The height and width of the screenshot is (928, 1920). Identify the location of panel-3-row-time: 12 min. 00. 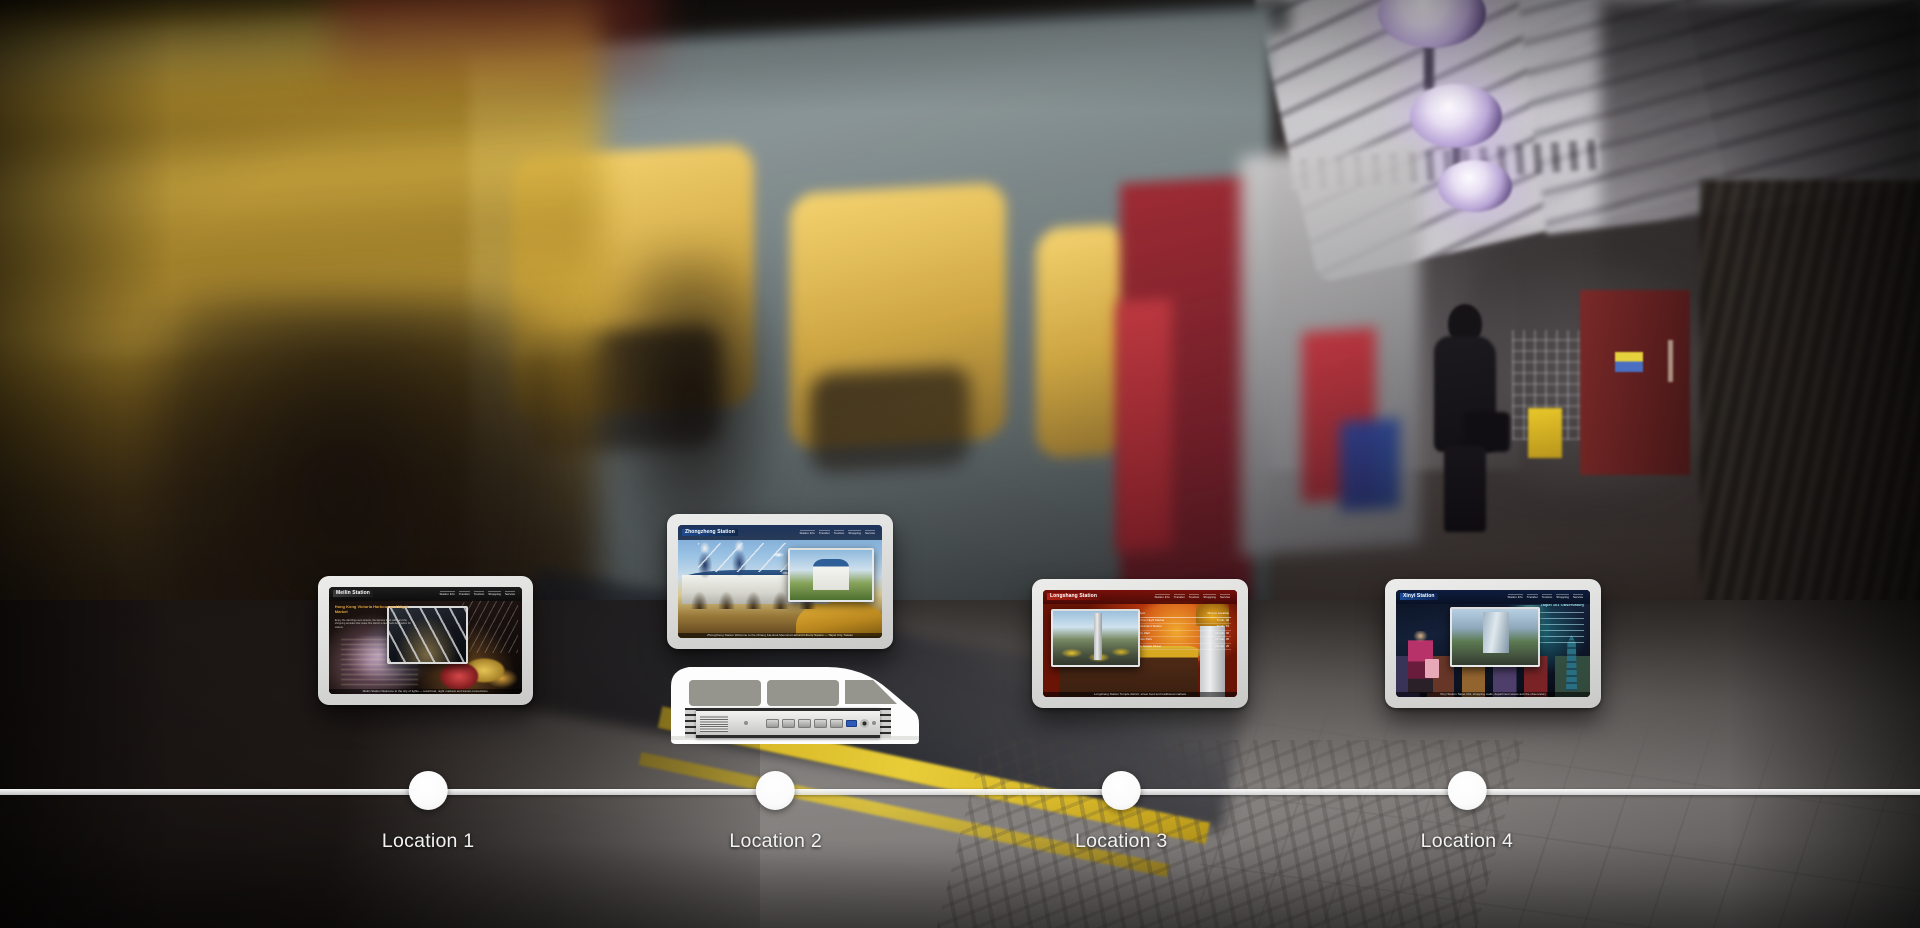
(1222, 632).